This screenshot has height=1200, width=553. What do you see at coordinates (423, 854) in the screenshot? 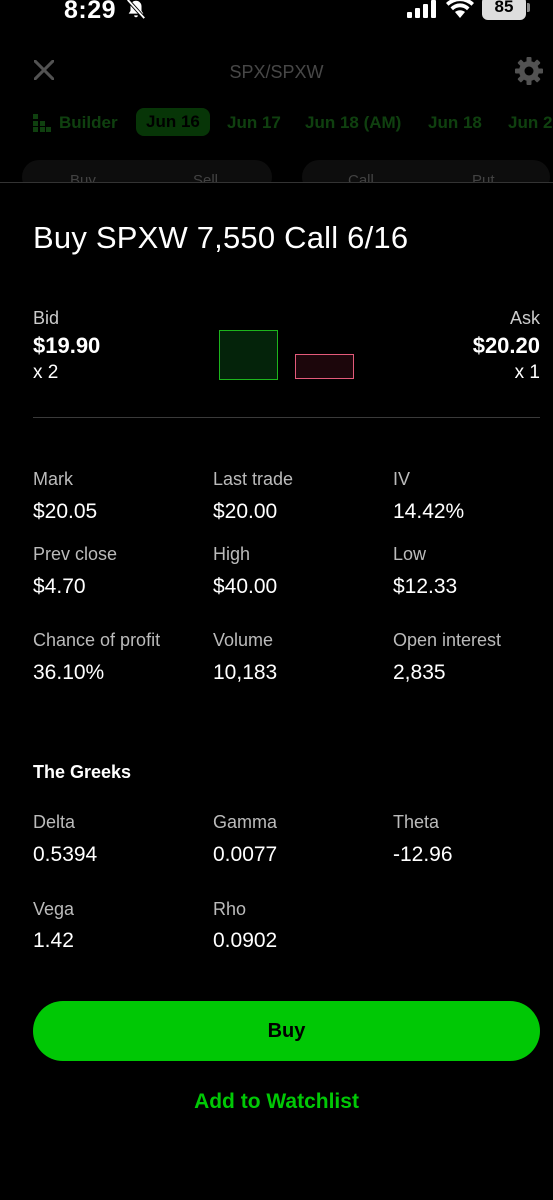
I see `greek-value-theta: -12.96` at bounding box center [423, 854].